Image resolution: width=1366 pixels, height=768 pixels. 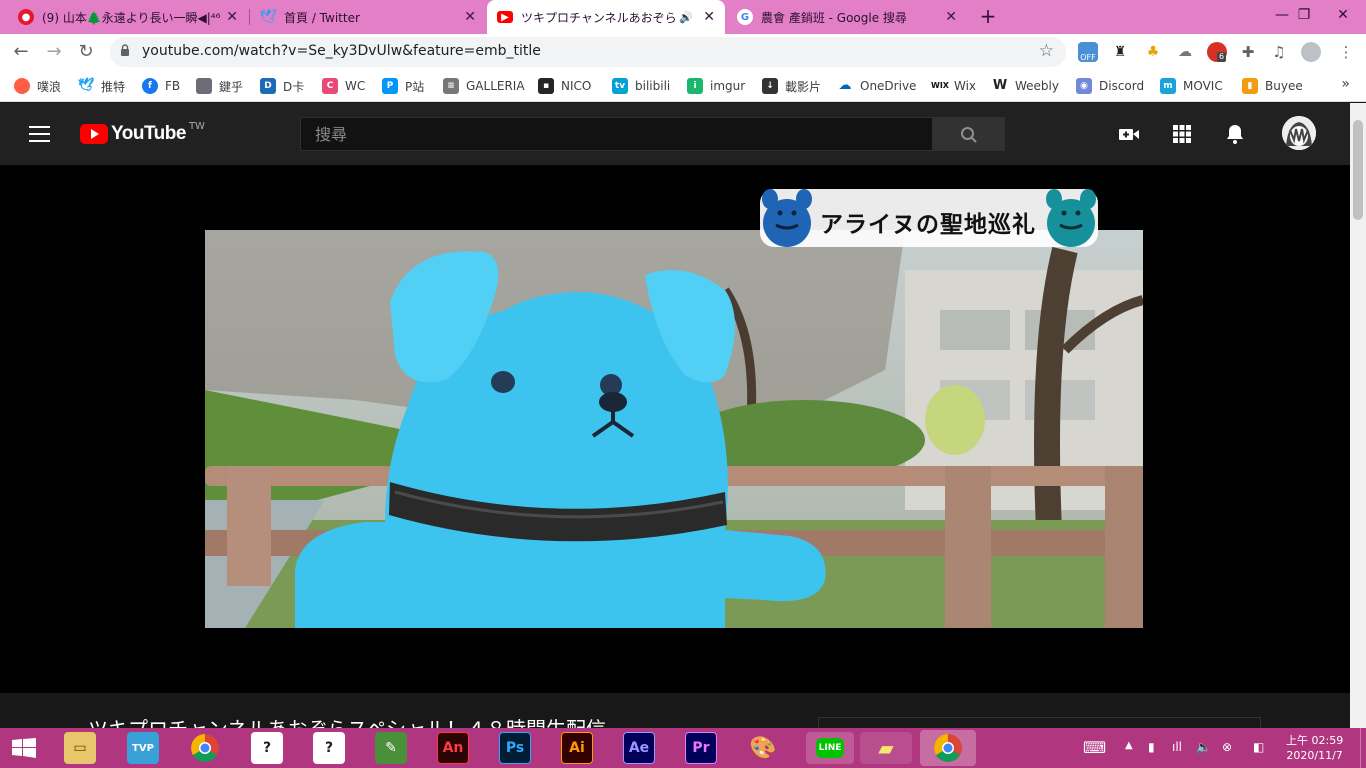 What do you see at coordinates (403, 86) in the screenshot?
I see `bookmark-item: P P站` at bounding box center [403, 86].